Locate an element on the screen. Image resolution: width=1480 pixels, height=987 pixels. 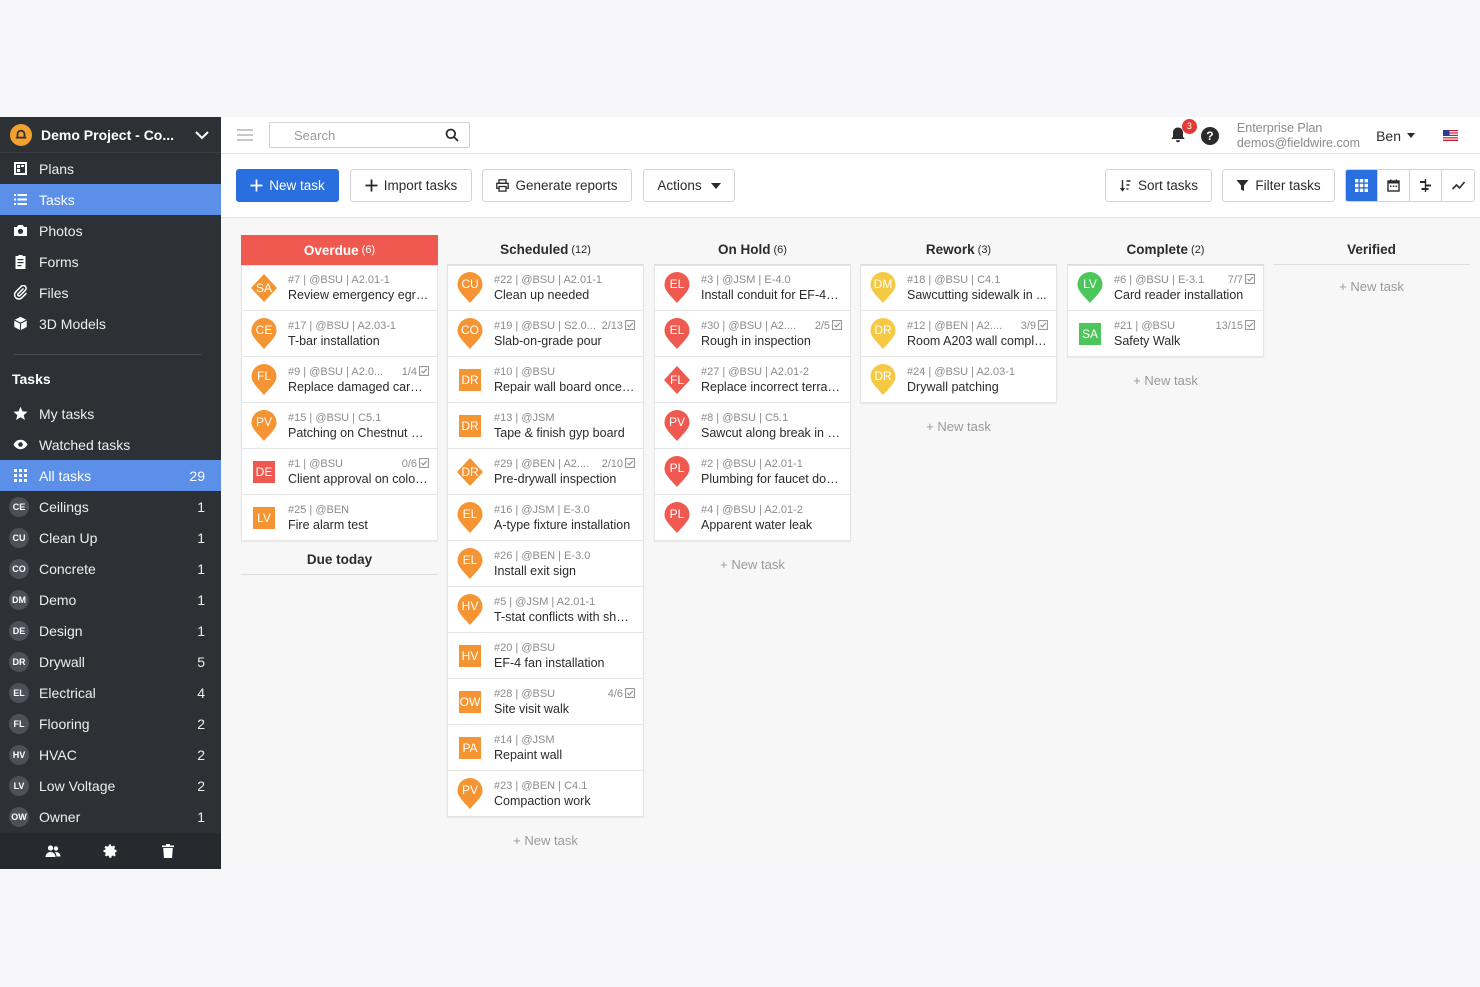
task-card-body: #24 | @BSU | A2.03-1 Drywall patching is located at coordinates (981, 380).